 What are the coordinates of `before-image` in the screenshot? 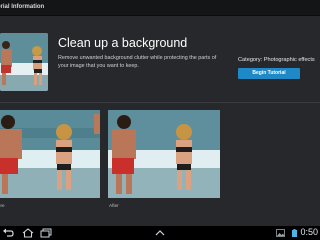 It's located at (50, 154).